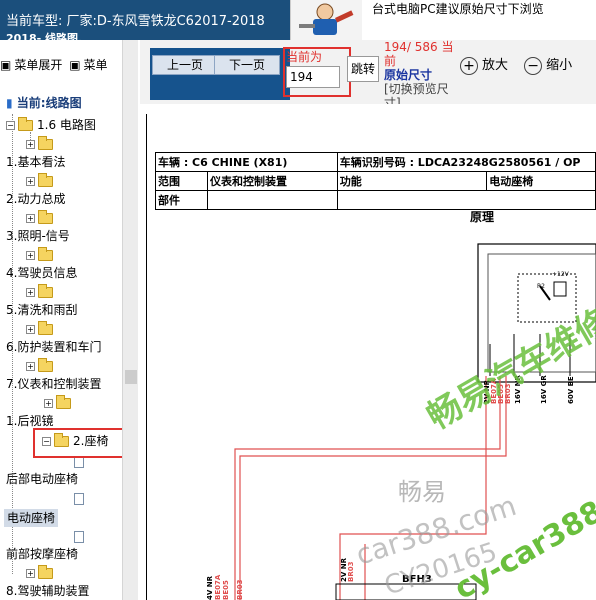 This screenshot has height=600, width=596. Describe the element at coordinates (42, 554) in the screenshot. I see `tree-item-massage-seats: 前部按摩座椅` at that location.